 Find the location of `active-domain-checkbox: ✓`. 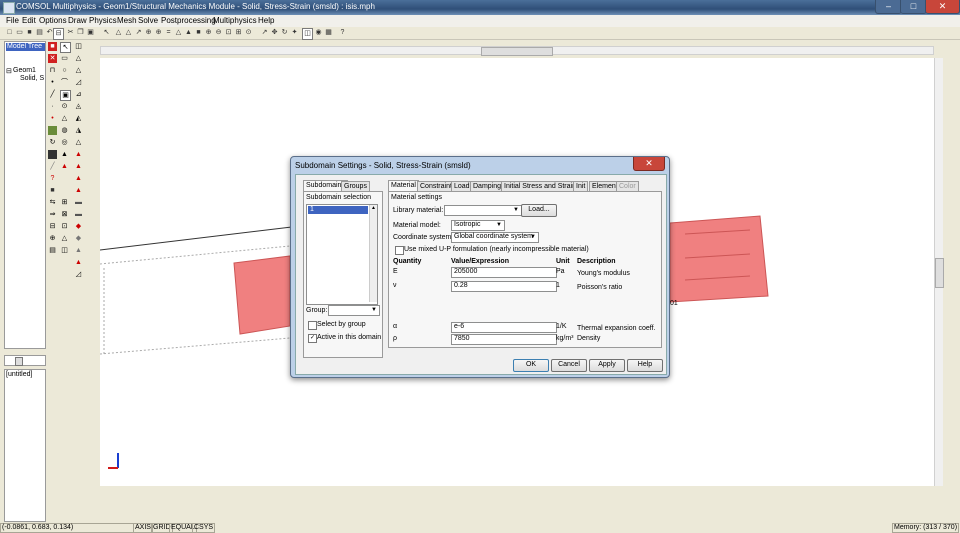

active-domain-checkbox: ✓ is located at coordinates (312, 338).